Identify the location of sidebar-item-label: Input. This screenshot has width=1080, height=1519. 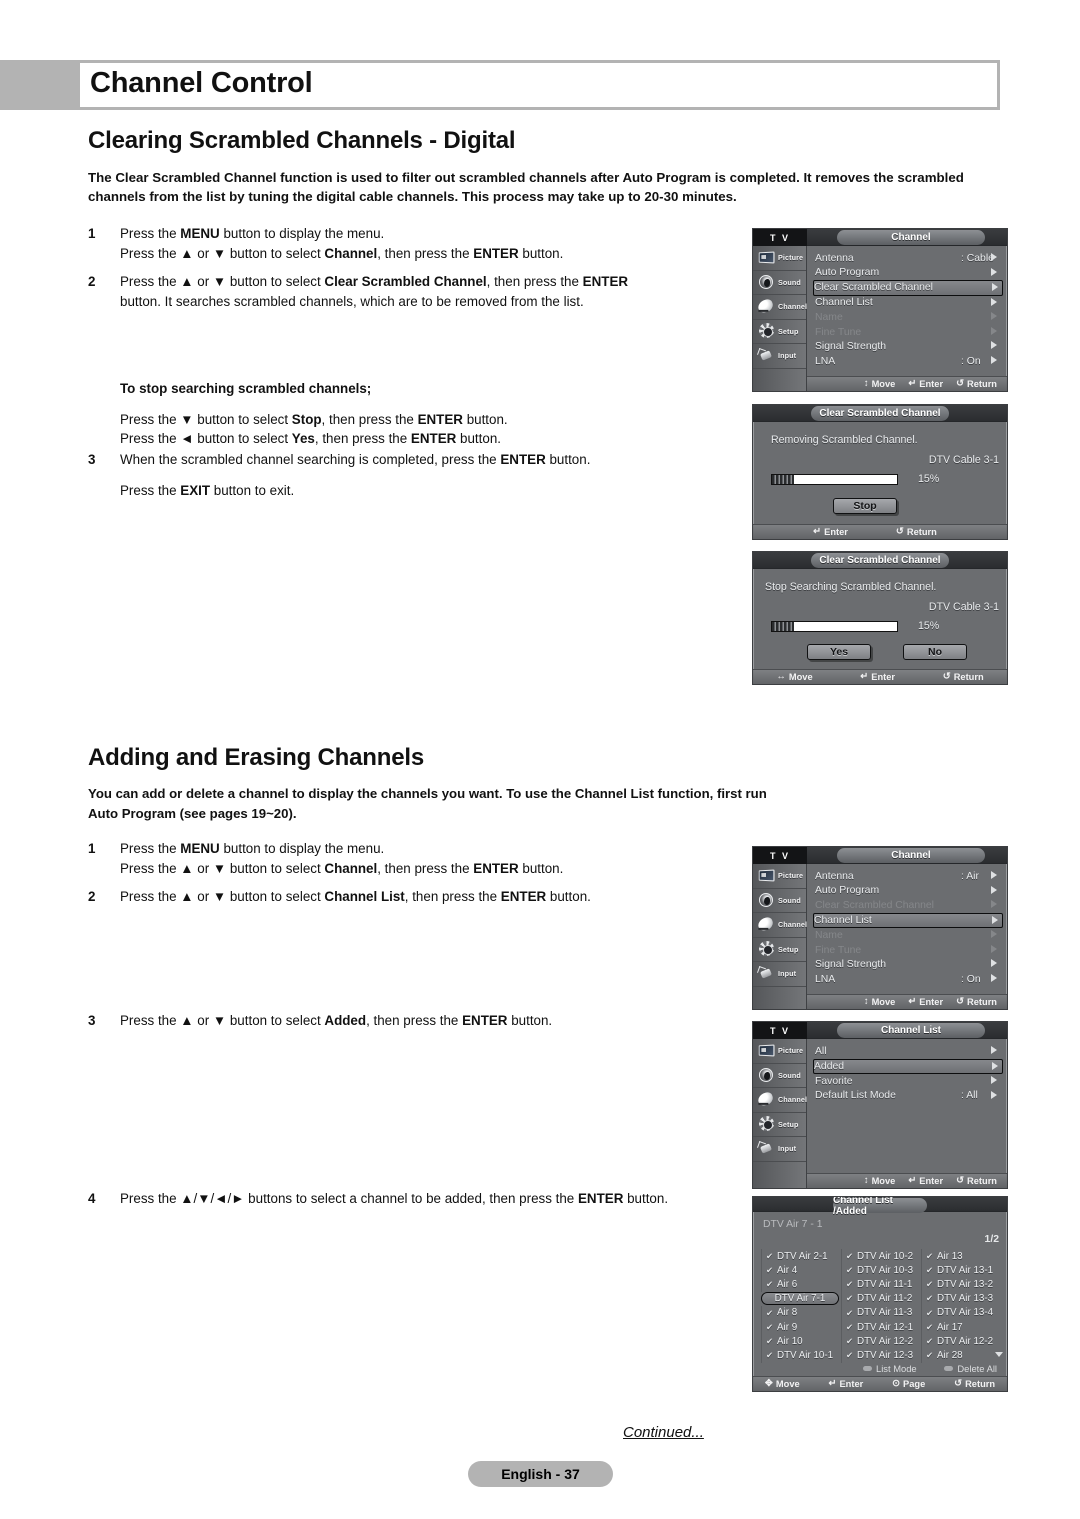
(787, 356).